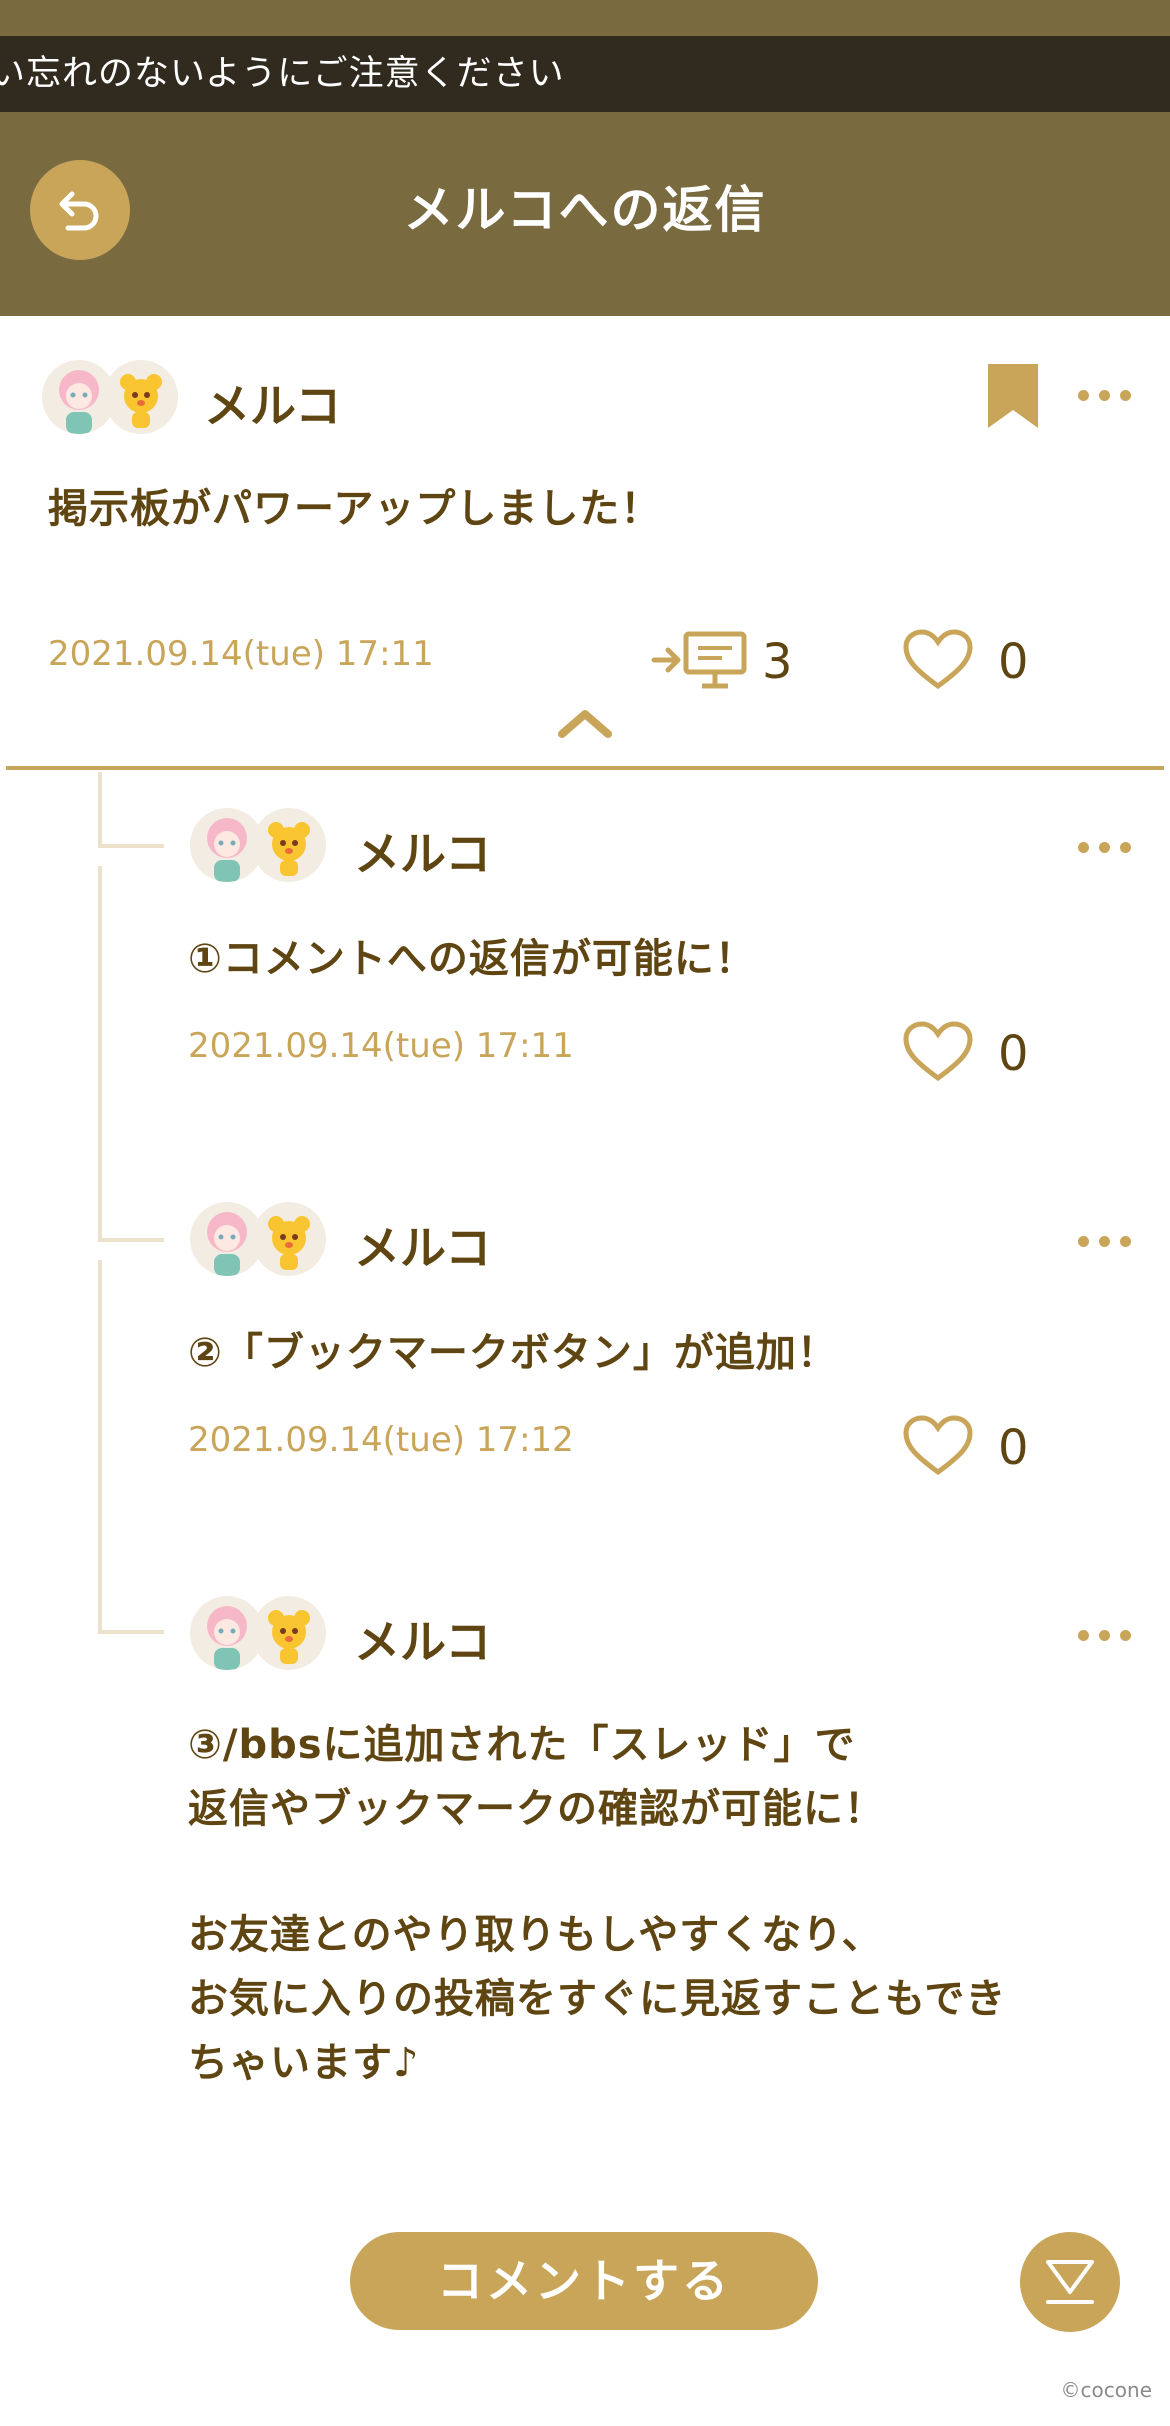  I want to click on collapse-chevron-icon, so click(585, 723).